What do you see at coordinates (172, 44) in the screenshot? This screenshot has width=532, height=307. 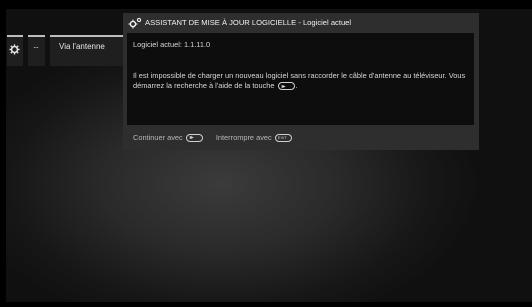 I see `current-version: Logiciel actuel: 1.1.11.0` at bounding box center [172, 44].